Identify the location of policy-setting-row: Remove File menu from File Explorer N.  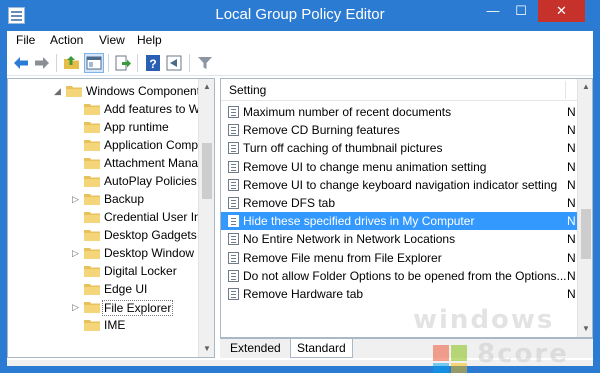
(399, 258).